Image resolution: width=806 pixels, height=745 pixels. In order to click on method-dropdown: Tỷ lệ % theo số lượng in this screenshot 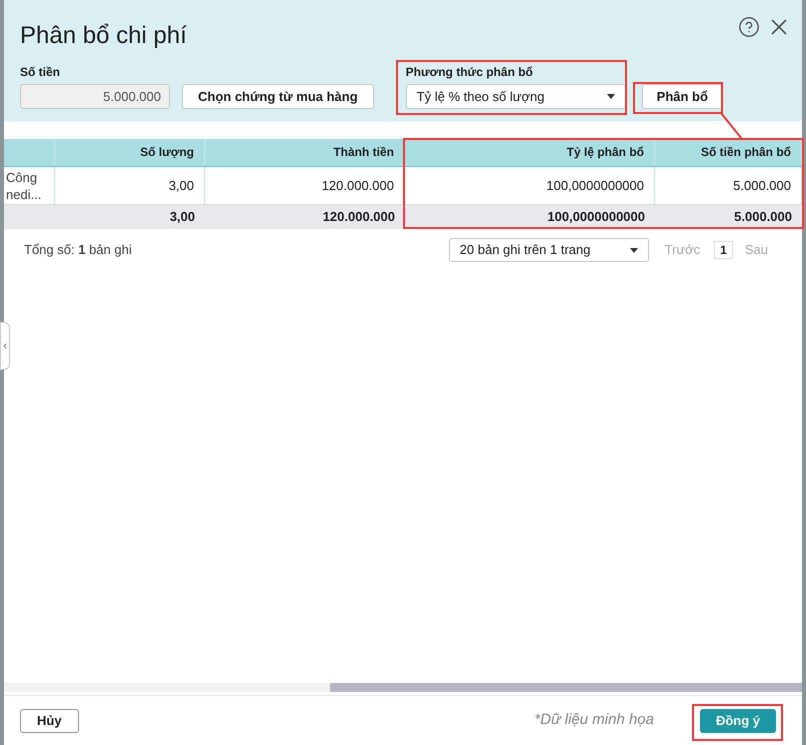, I will do `click(516, 96)`.